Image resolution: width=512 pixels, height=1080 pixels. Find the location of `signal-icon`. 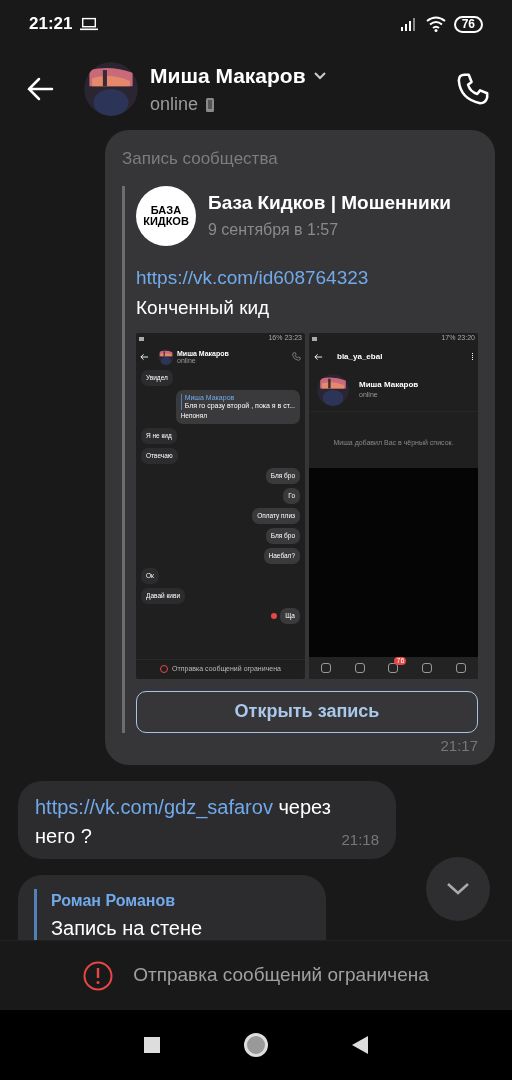

signal-icon is located at coordinates (408, 24).